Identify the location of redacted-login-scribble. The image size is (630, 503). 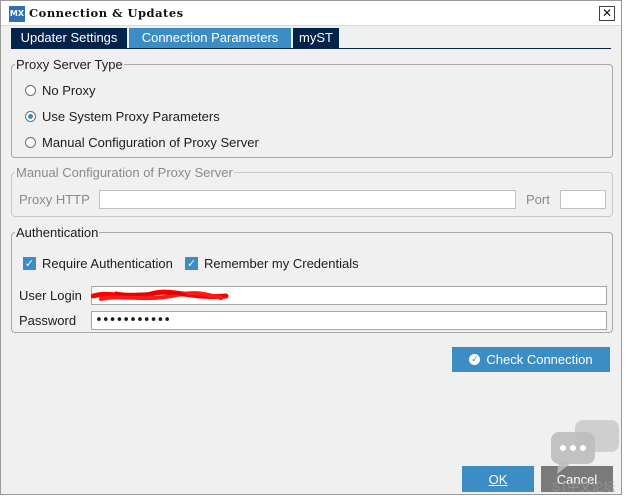
(160, 295).